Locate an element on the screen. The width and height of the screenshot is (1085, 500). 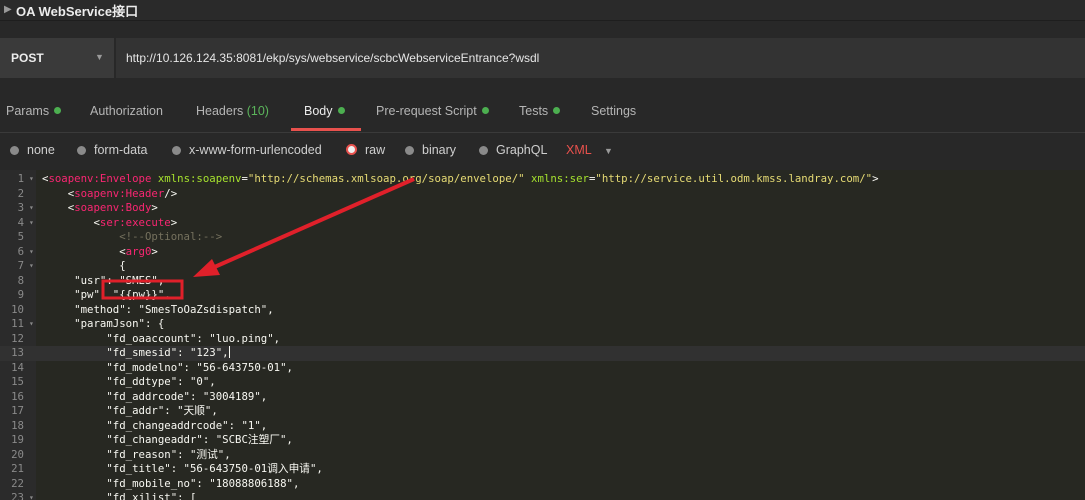
editor-line: 8 "usr": "SMES", is located at coordinates (542, 281).